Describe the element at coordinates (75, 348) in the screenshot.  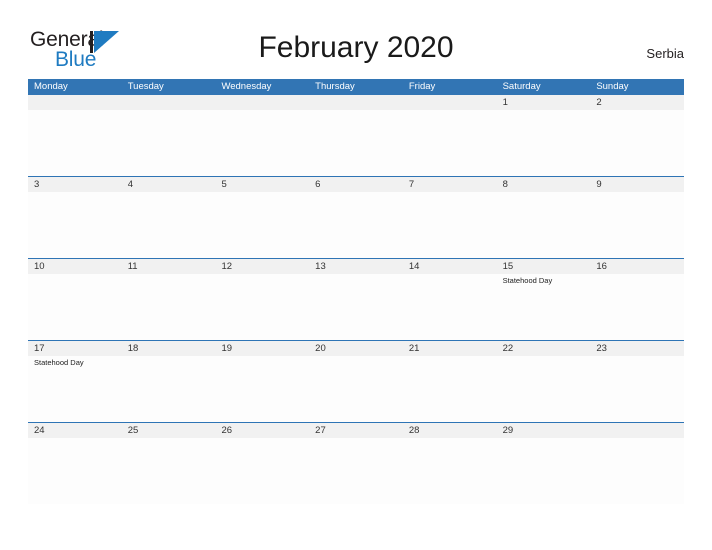
I see `day-number: 17` at that location.